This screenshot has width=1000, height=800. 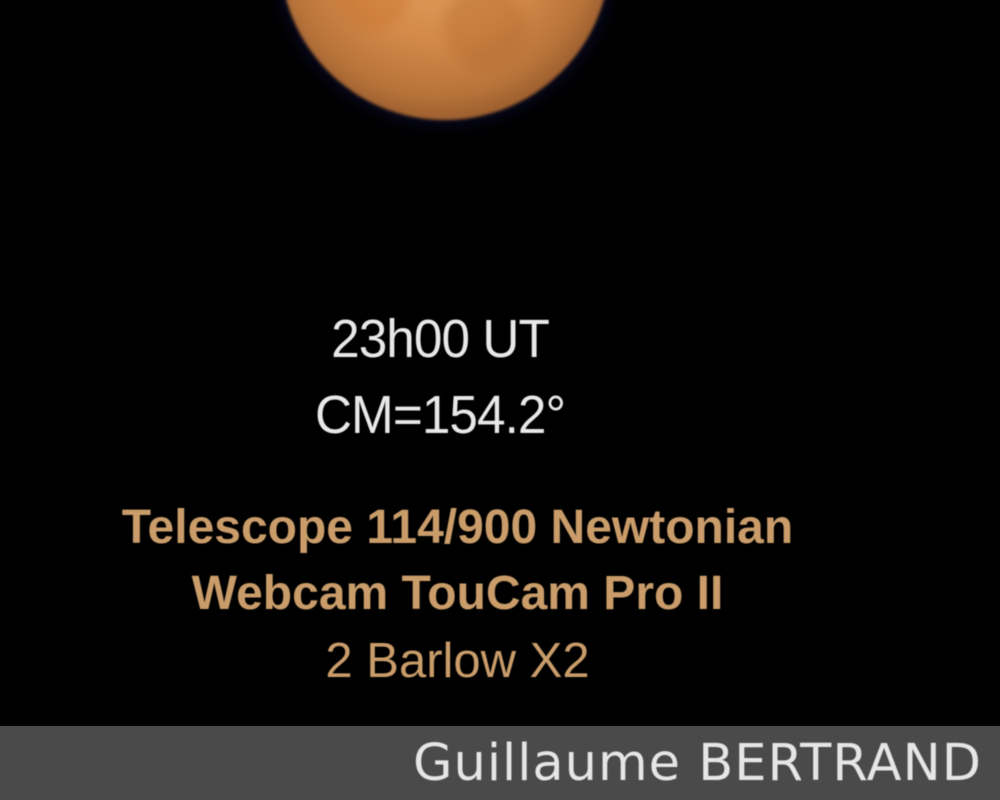 I want to click on planet-disk, so click(x=445, y=60).